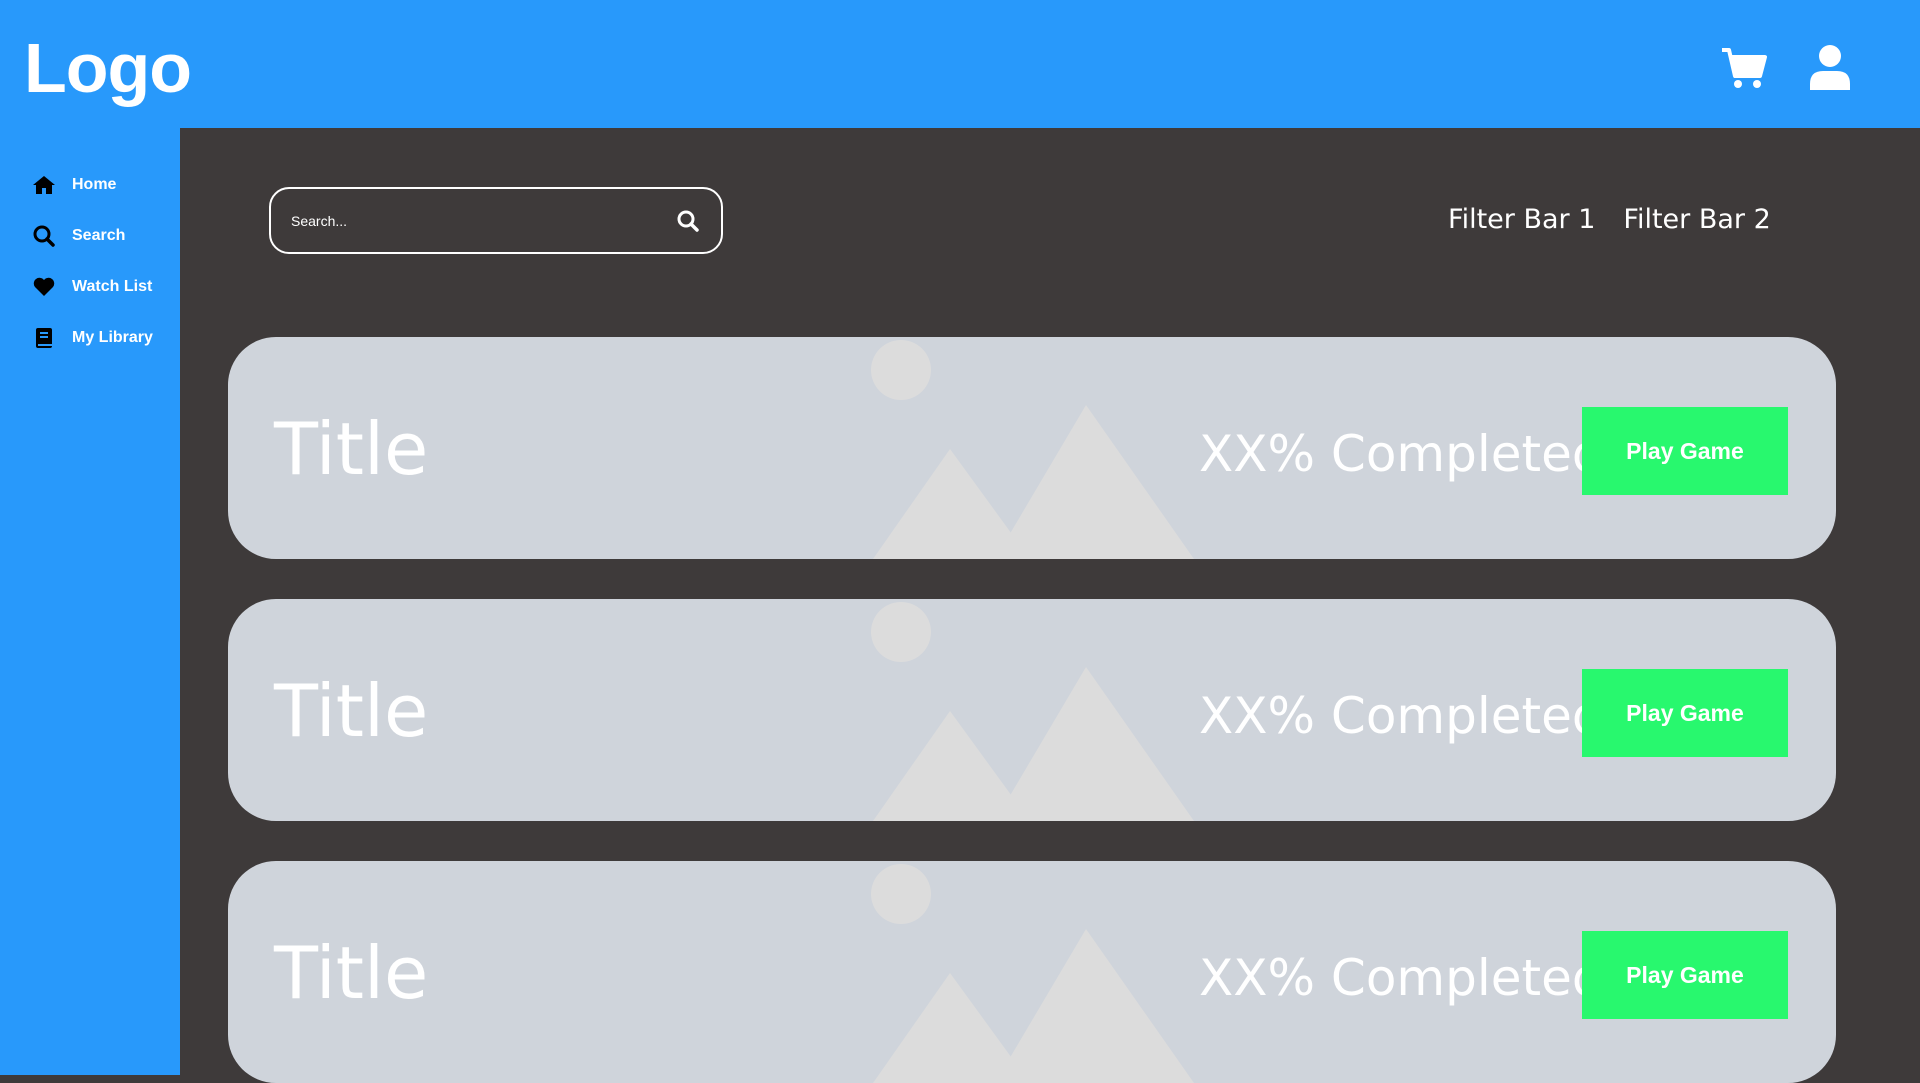 The height and width of the screenshot is (1083, 1920). What do you see at coordinates (1830, 67) in the screenshot?
I see `user-icon` at bounding box center [1830, 67].